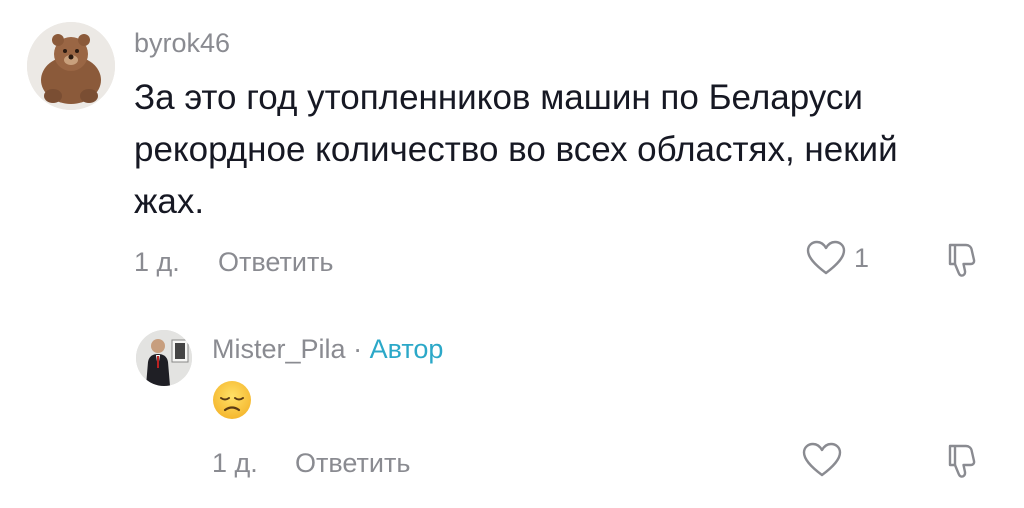  Describe the element at coordinates (169, 201) in the screenshot. I see `comment-text-line: жах.` at that location.